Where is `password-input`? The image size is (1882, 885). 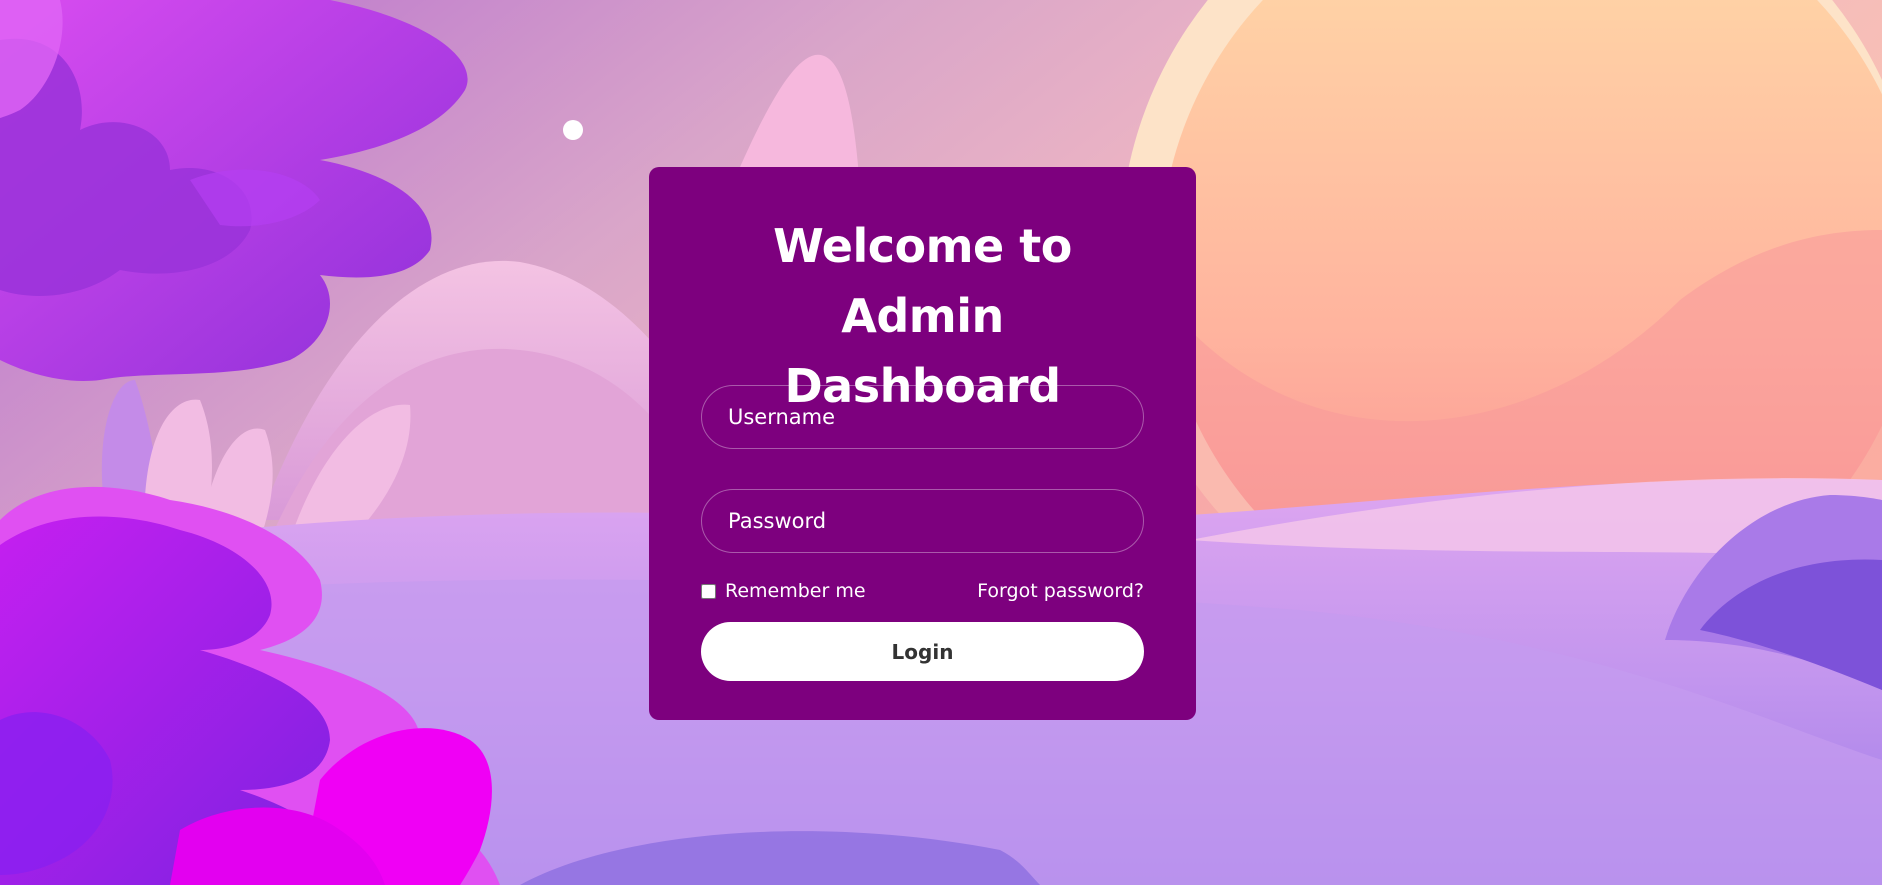 password-input is located at coordinates (922, 521).